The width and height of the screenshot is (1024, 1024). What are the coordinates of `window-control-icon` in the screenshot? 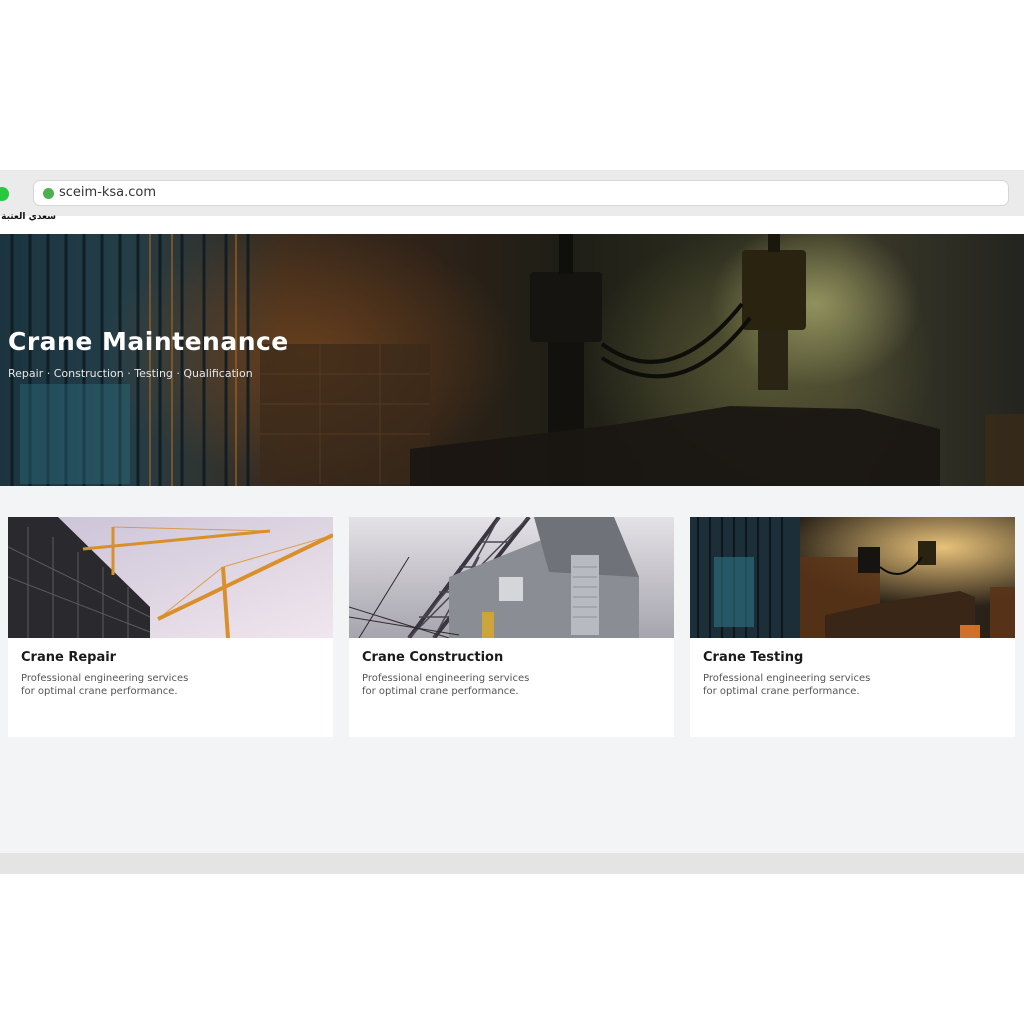 It's located at (4, 194).